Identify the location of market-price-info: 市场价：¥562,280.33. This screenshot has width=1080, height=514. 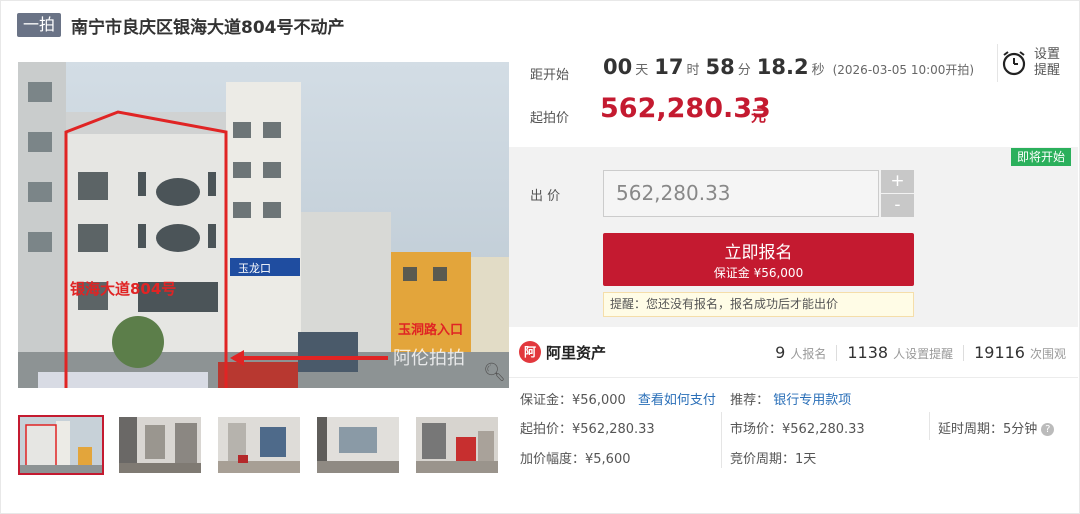
(797, 429).